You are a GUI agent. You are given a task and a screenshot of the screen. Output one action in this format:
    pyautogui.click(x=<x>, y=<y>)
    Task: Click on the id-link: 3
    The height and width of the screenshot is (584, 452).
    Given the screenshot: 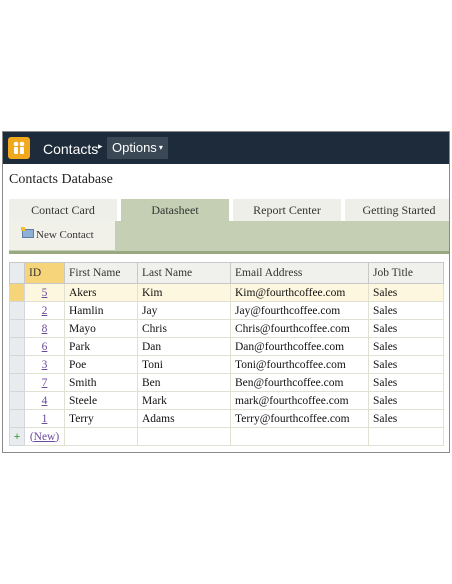 What is the action you would take?
    pyautogui.click(x=45, y=365)
    